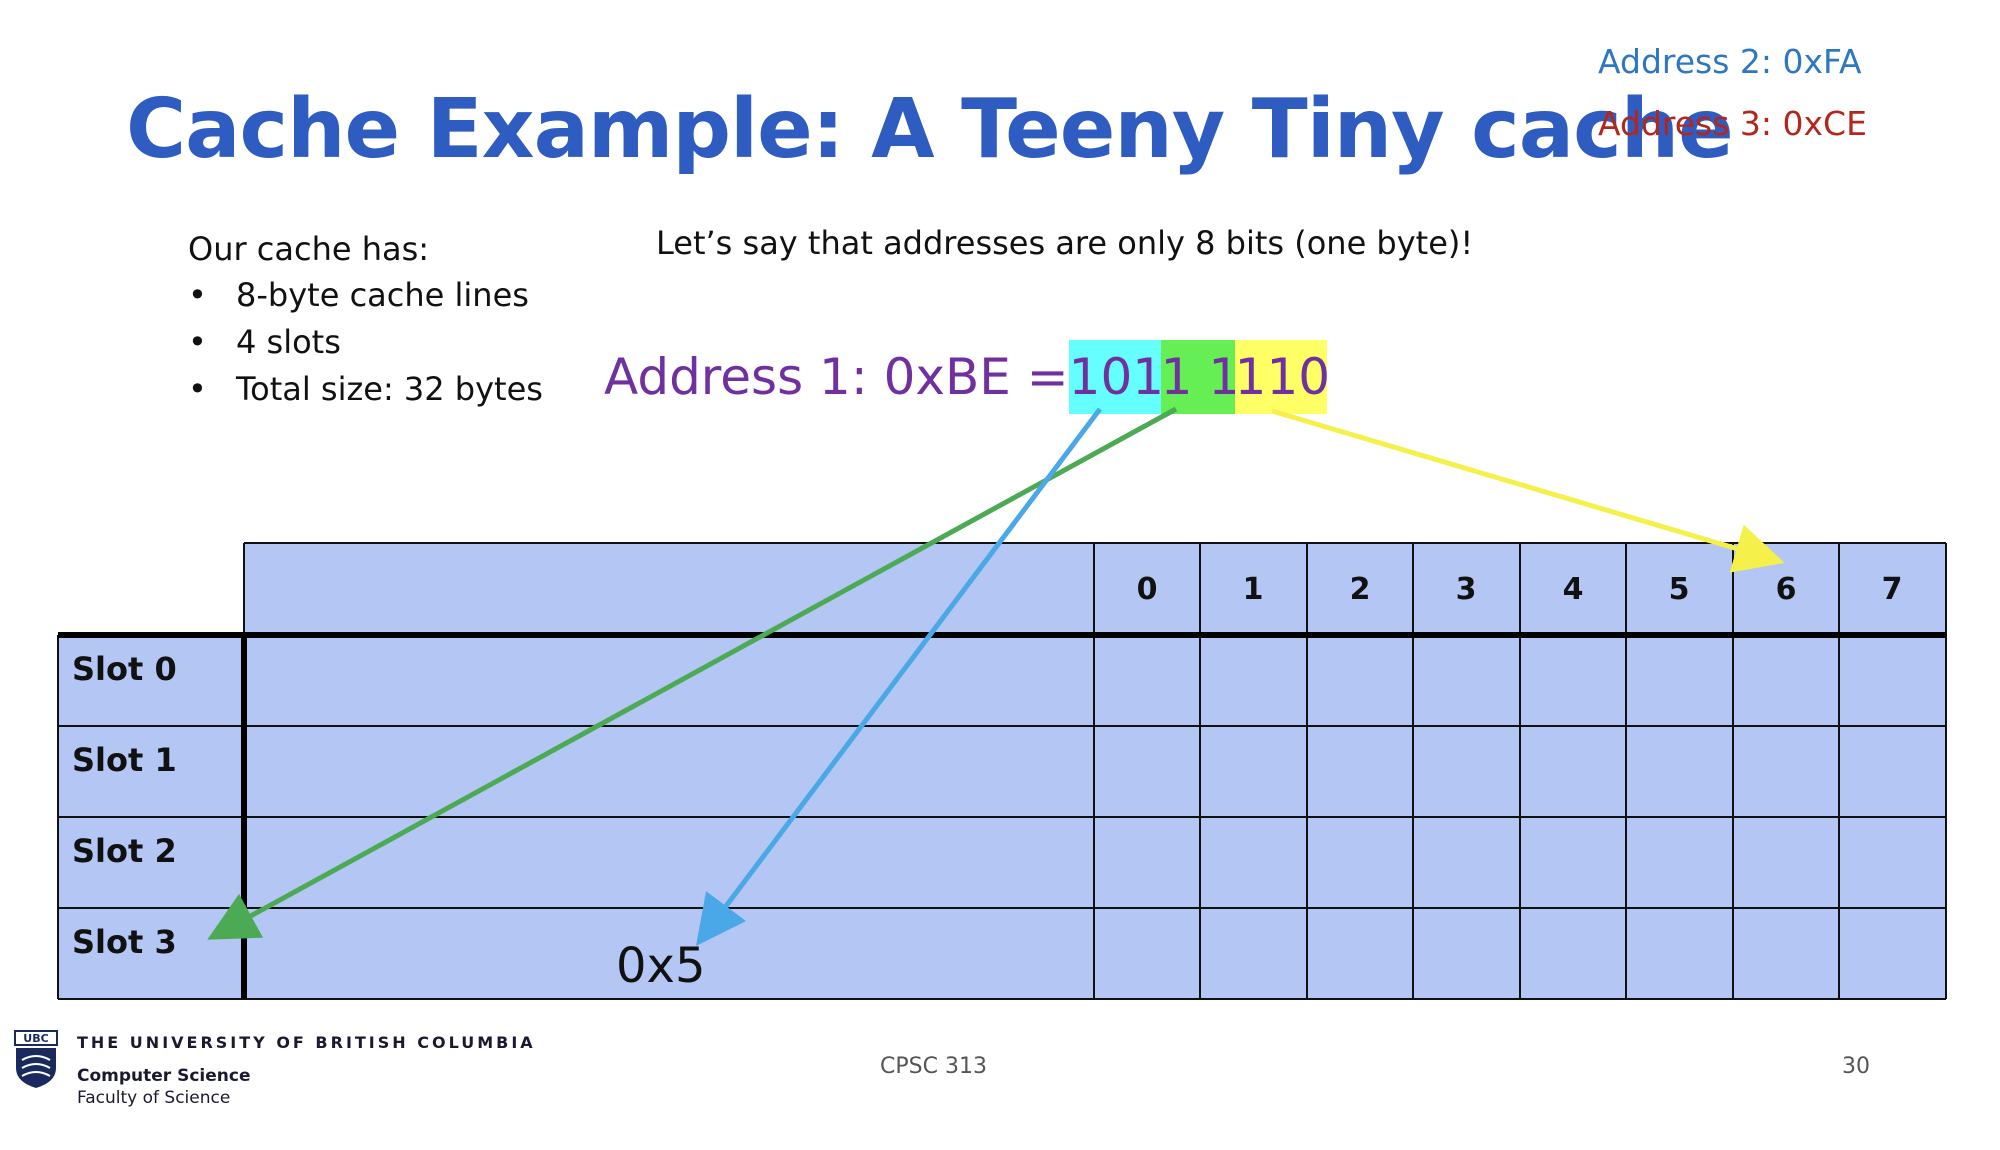 The image size is (2000, 1150). Describe the element at coordinates (1360, 589) in the screenshot. I see `byte-column-header: 2` at that location.